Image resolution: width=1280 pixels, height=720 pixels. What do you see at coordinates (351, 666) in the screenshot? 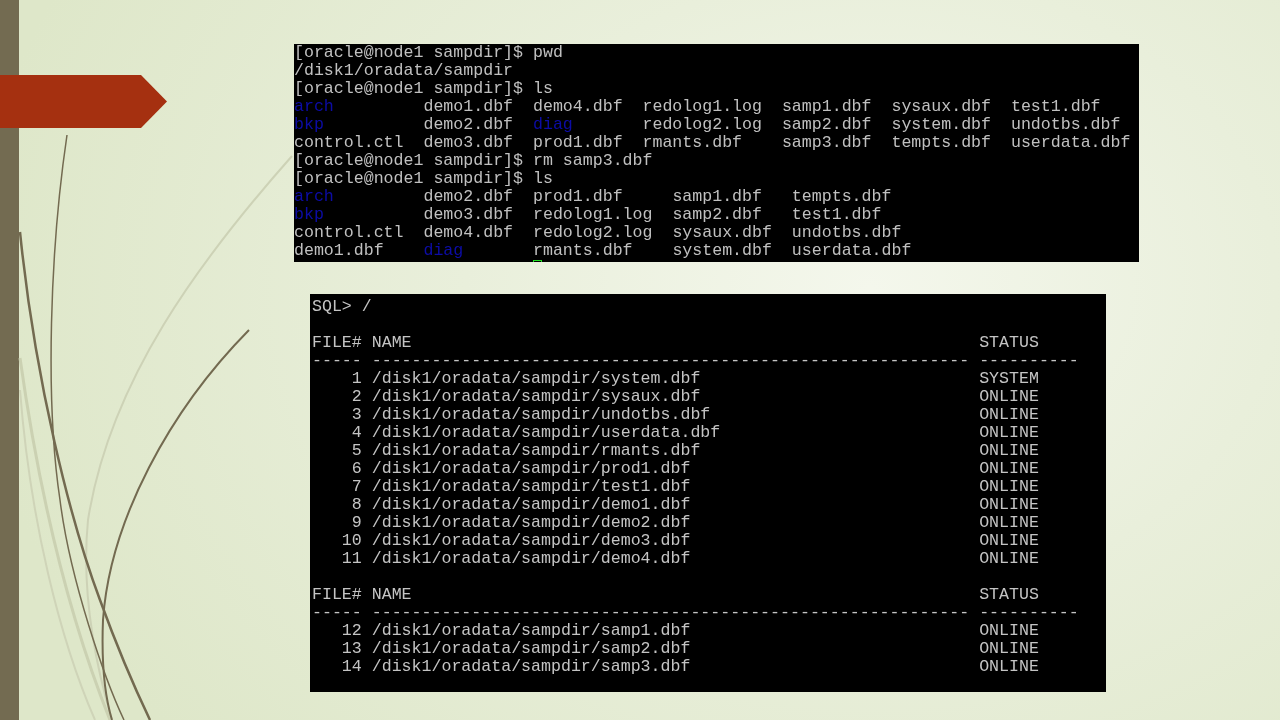
I see `file-number-cell: 14` at bounding box center [351, 666].